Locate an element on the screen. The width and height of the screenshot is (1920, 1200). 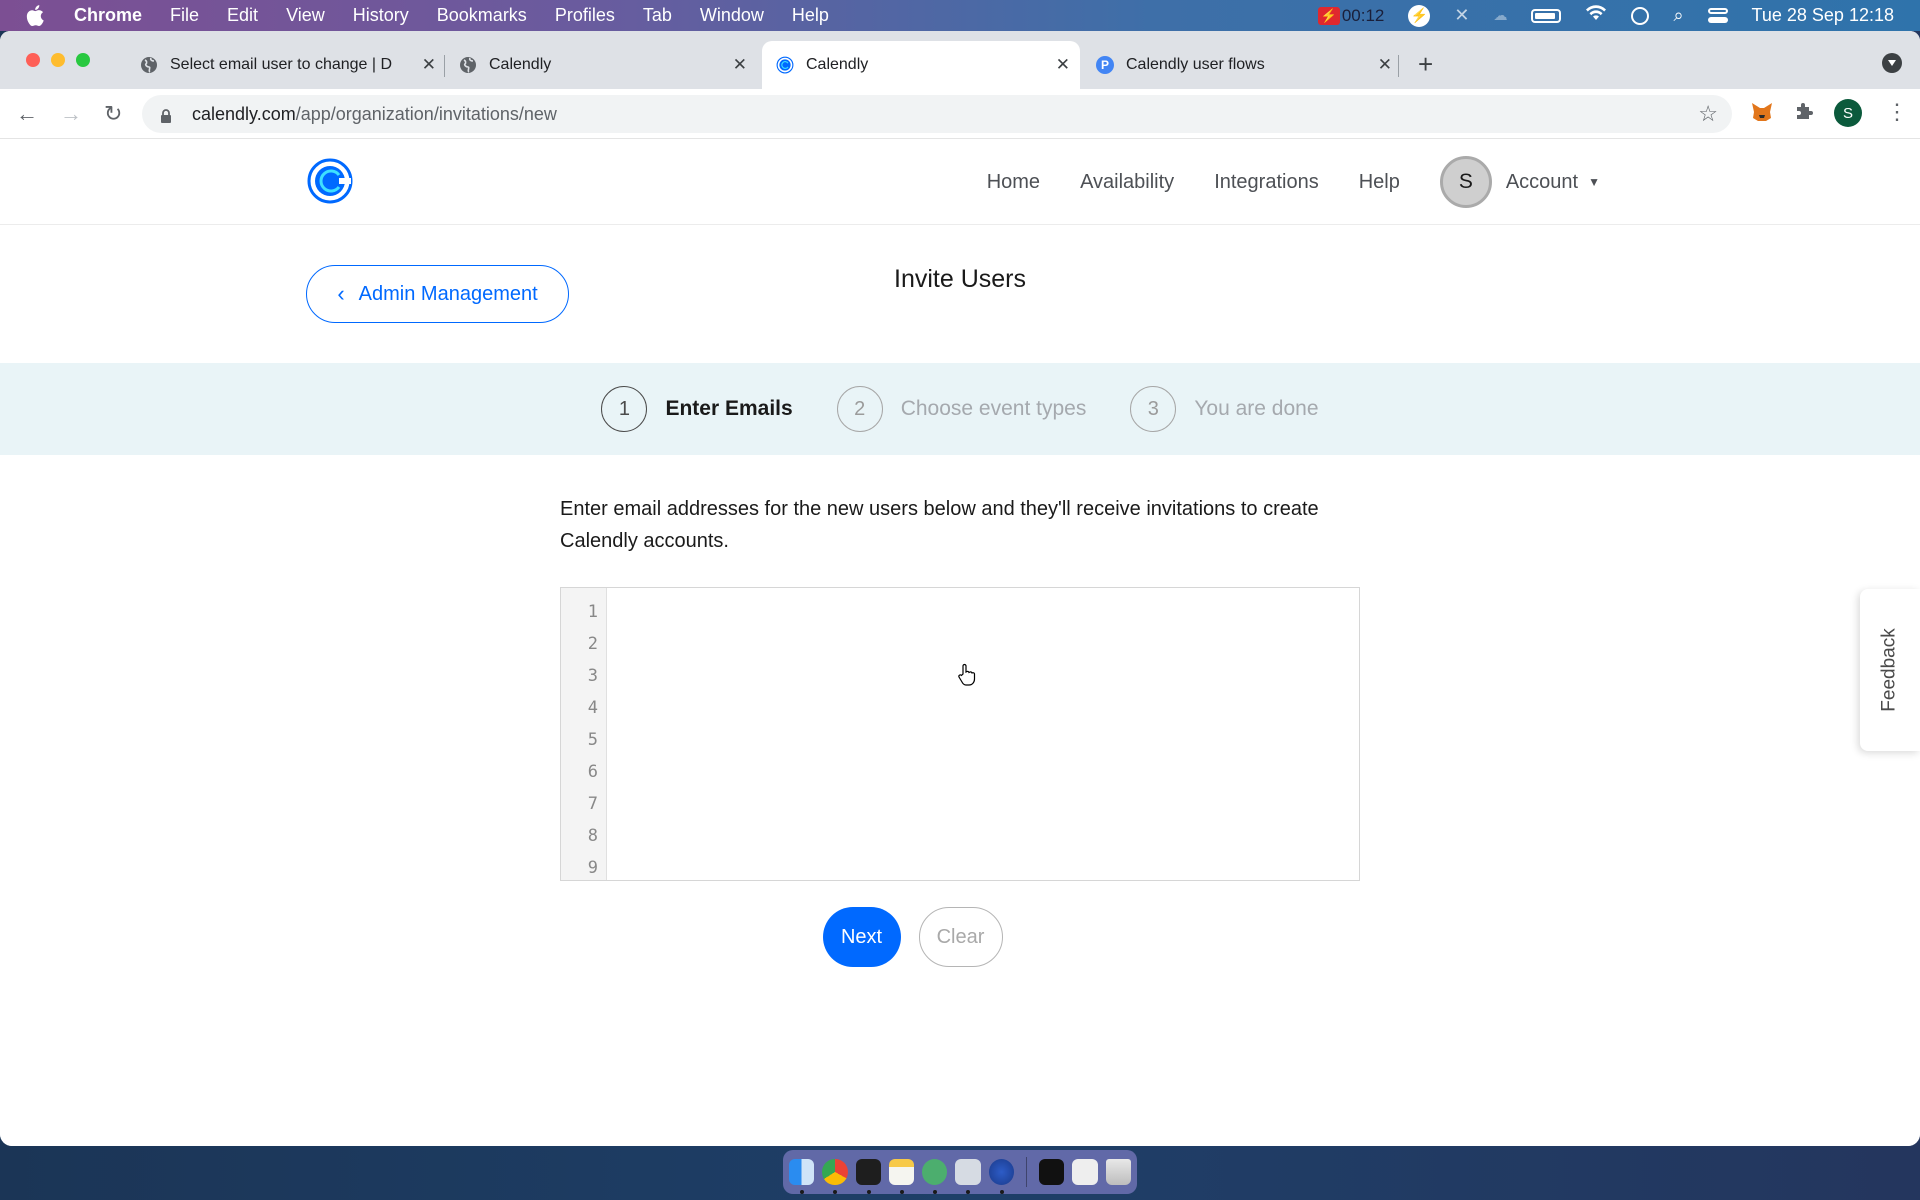
tab-calendly-1: Calendly ✕ is located at coordinates (601, 65).